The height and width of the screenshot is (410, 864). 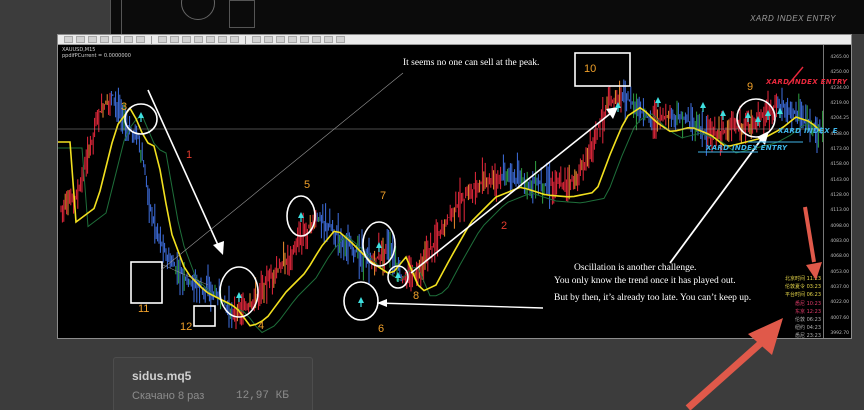 What do you see at coordinates (261, 326) in the screenshot?
I see `marker-4: 4` at bounding box center [261, 326].